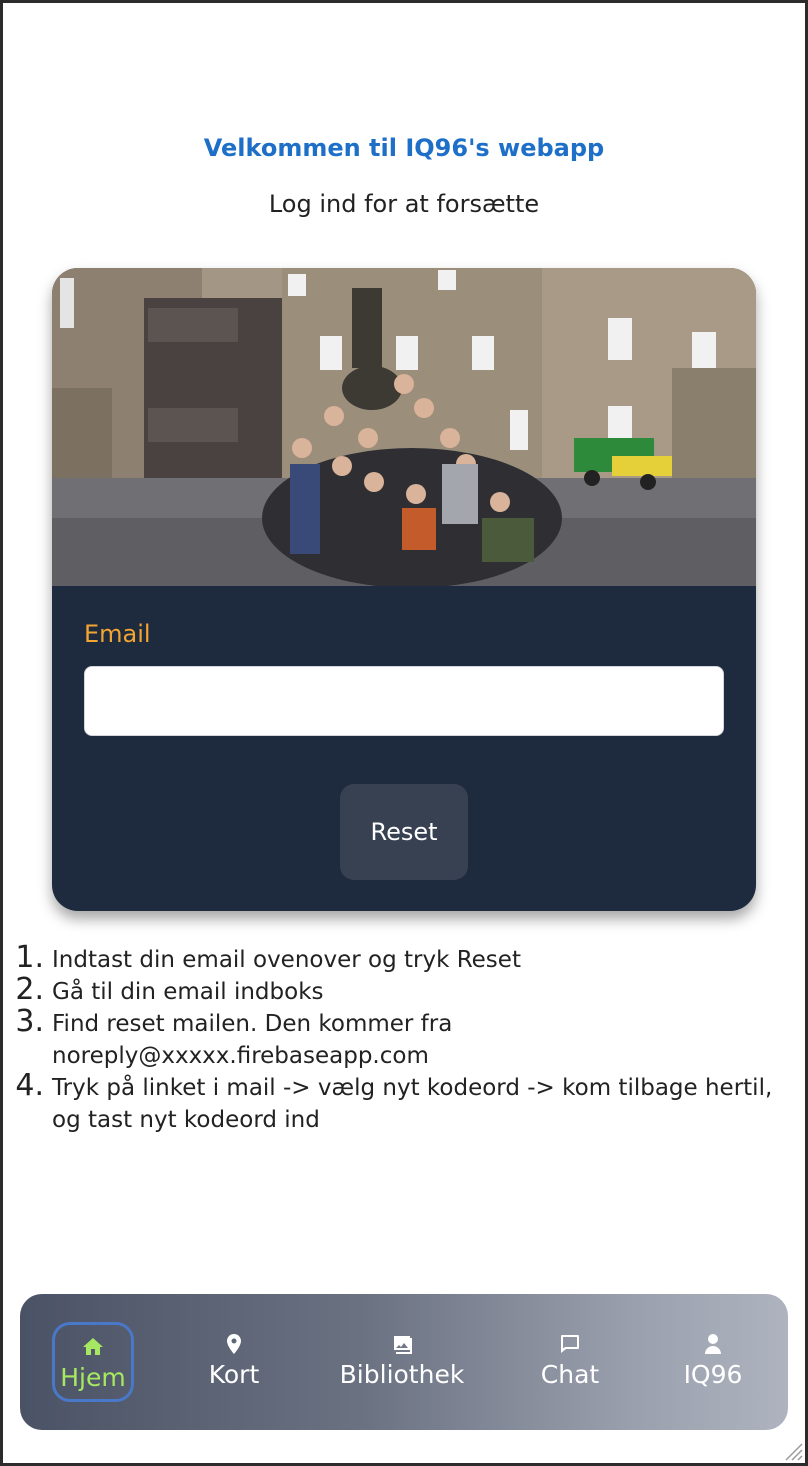 This screenshot has width=808, height=1466. I want to click on page-subtitle: Log ind for at forsætte, so click(404, 204).